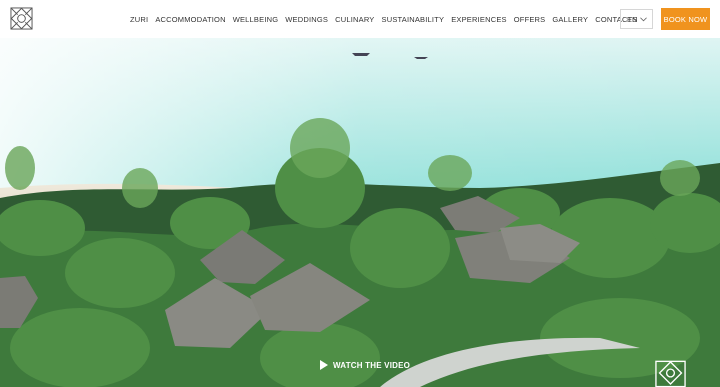  I want to click on nav-item-accommodation: ACCOMMODATION, so click(190, 19).